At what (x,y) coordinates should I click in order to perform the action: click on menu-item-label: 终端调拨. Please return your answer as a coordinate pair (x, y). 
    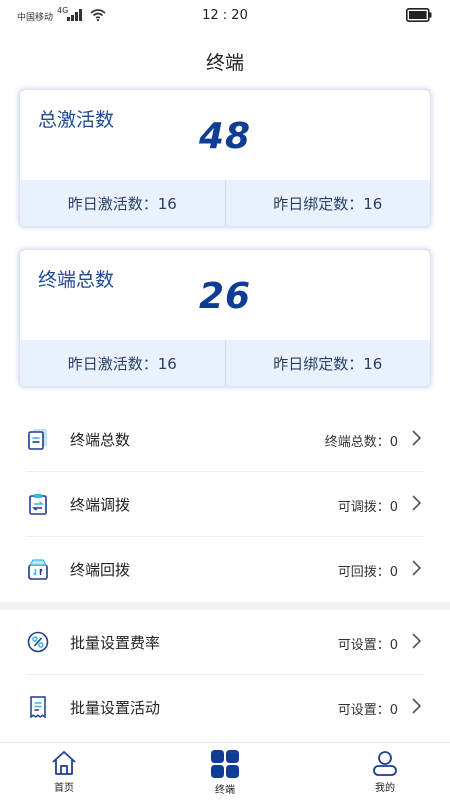
    Looking at the image, I should click on (100, 505).